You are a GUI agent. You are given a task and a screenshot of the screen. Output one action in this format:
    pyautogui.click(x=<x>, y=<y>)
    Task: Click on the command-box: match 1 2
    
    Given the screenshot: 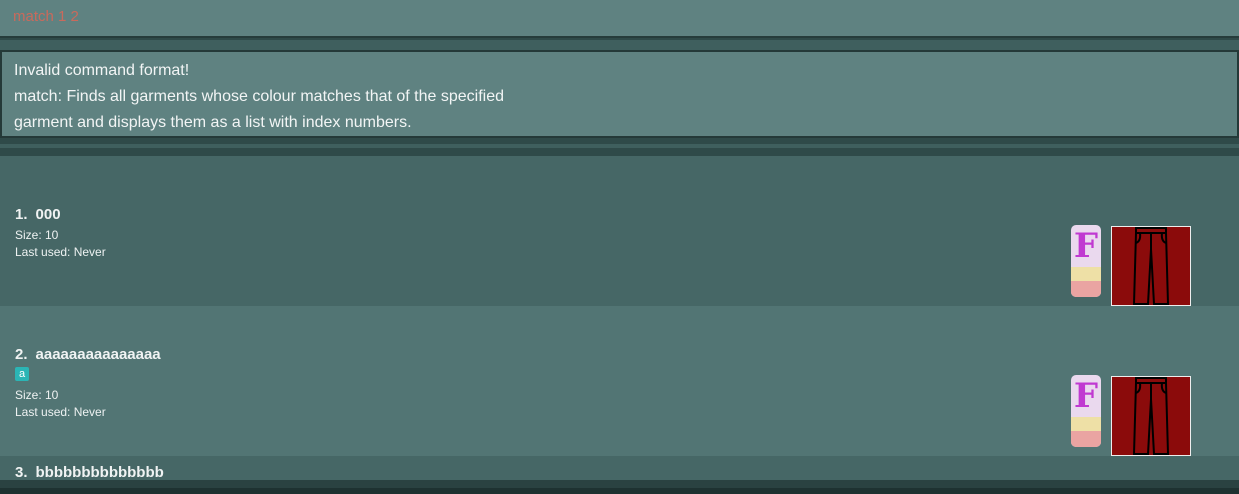 What is the action you would take?
    pyautogui.click(x=619, y=19)
    